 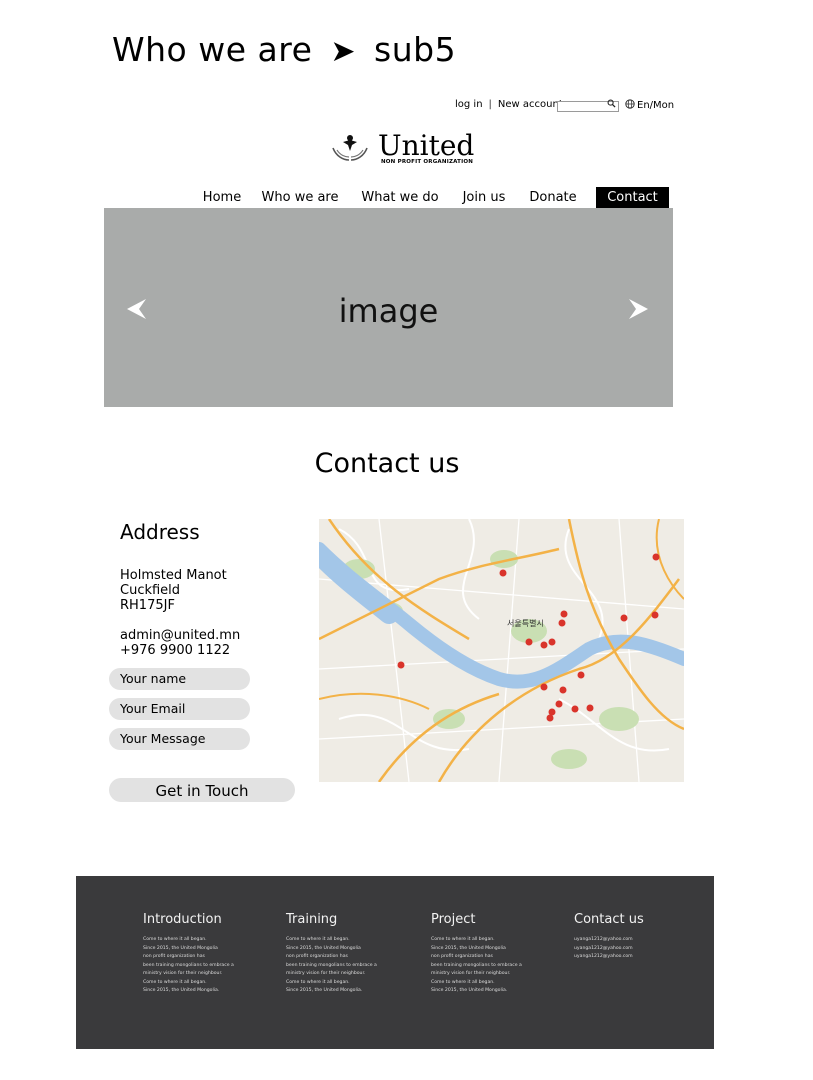 I want to click on login-link: log in, so click(x=469, y=104).